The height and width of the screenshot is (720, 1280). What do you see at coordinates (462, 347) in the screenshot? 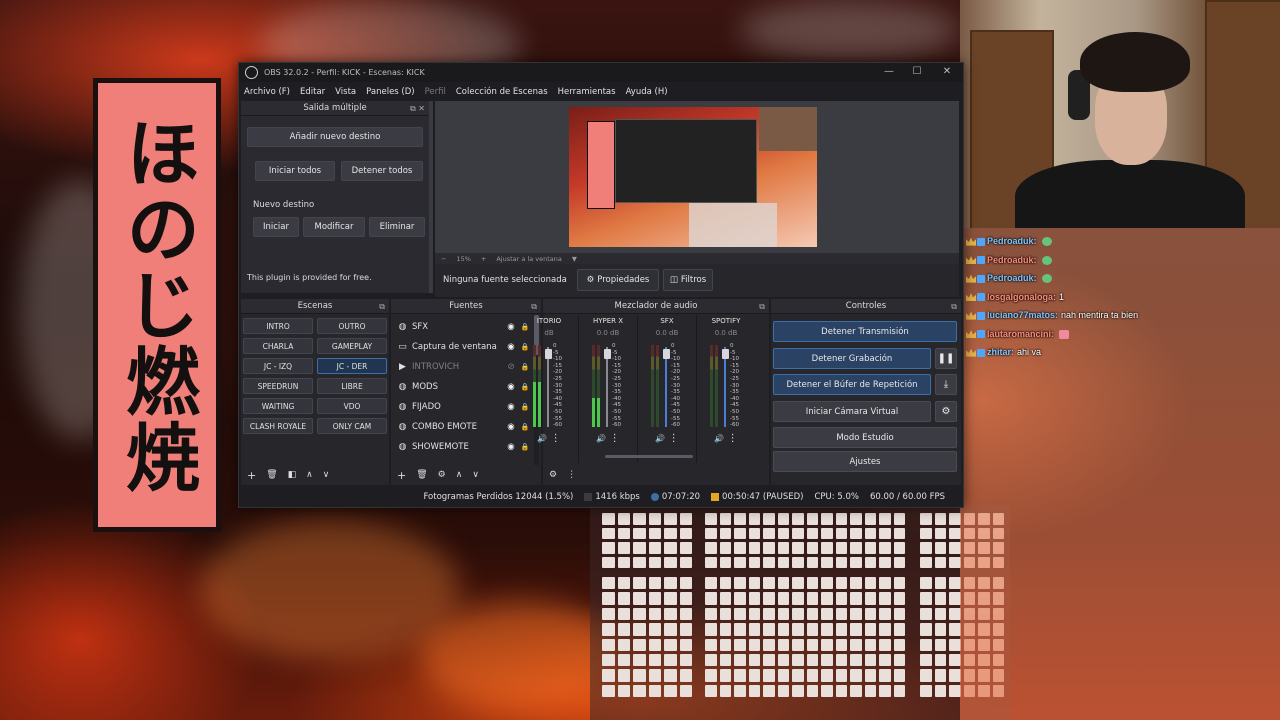
I see `source-item: ▭ Captura de ventana ◉ 🔒` at bounding box center [462, 347].